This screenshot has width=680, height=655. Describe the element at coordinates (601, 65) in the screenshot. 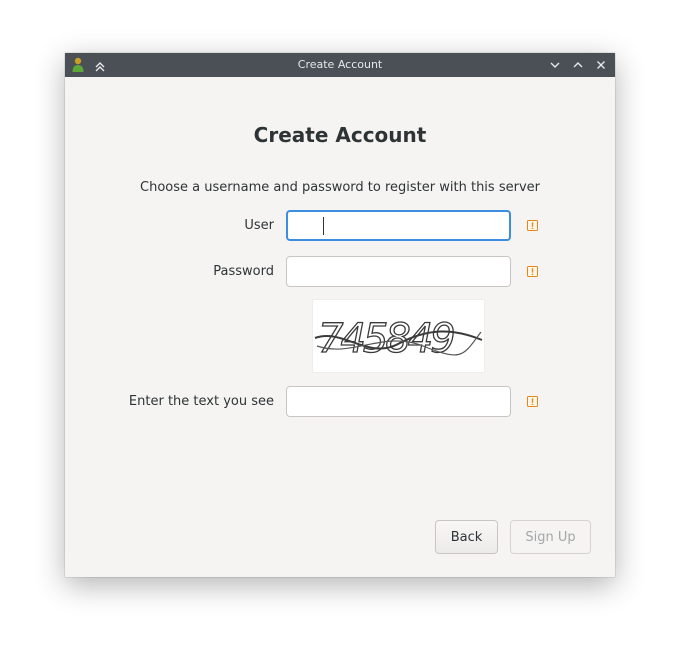

I see `close-icon` at that location.